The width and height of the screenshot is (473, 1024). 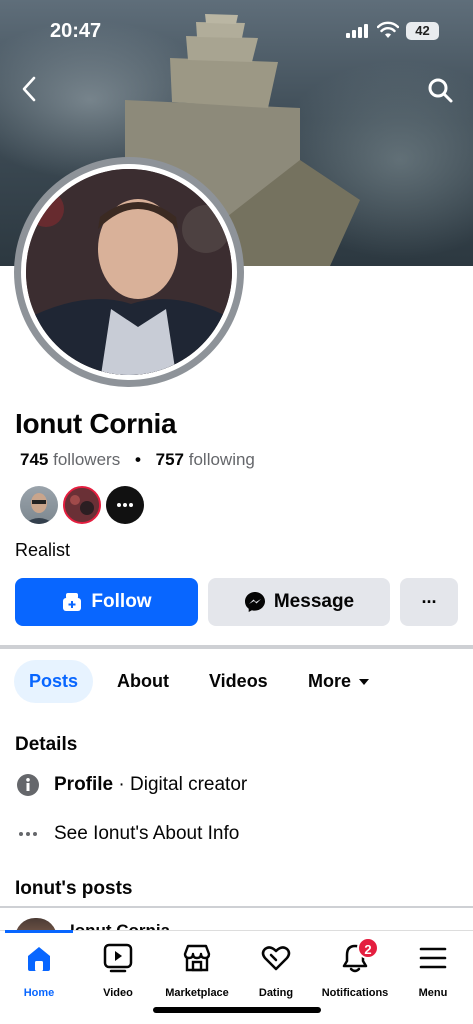 I want to click on following-link: 757 following, so click(x=205, y=459).